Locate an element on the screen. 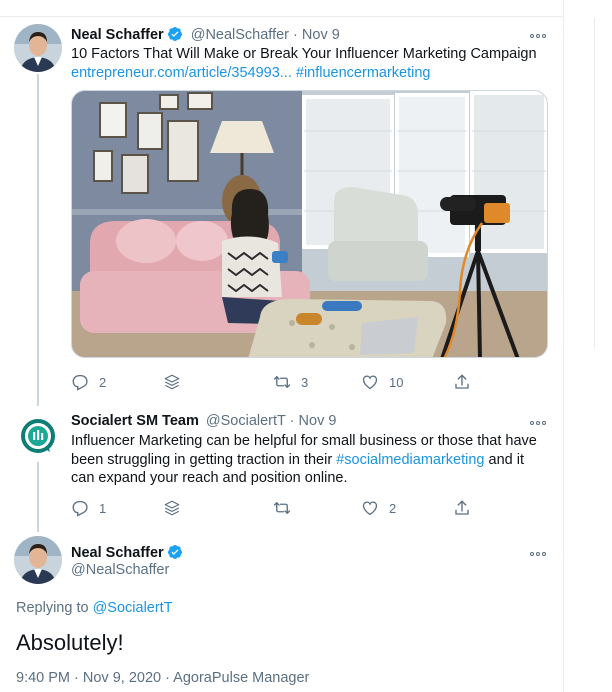 Image resolution: width=612 pixels, height=692 pixels. reply-action: 2 is located at coordinates (88, 382).